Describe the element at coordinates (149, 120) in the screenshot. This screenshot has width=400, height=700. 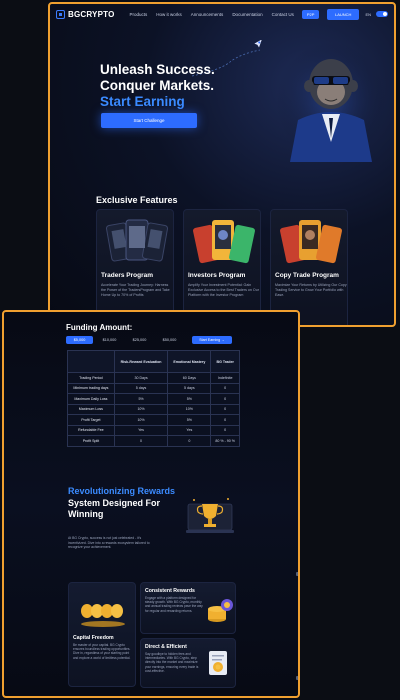
I see `start-challenge-button: Start Challenge` at that location.